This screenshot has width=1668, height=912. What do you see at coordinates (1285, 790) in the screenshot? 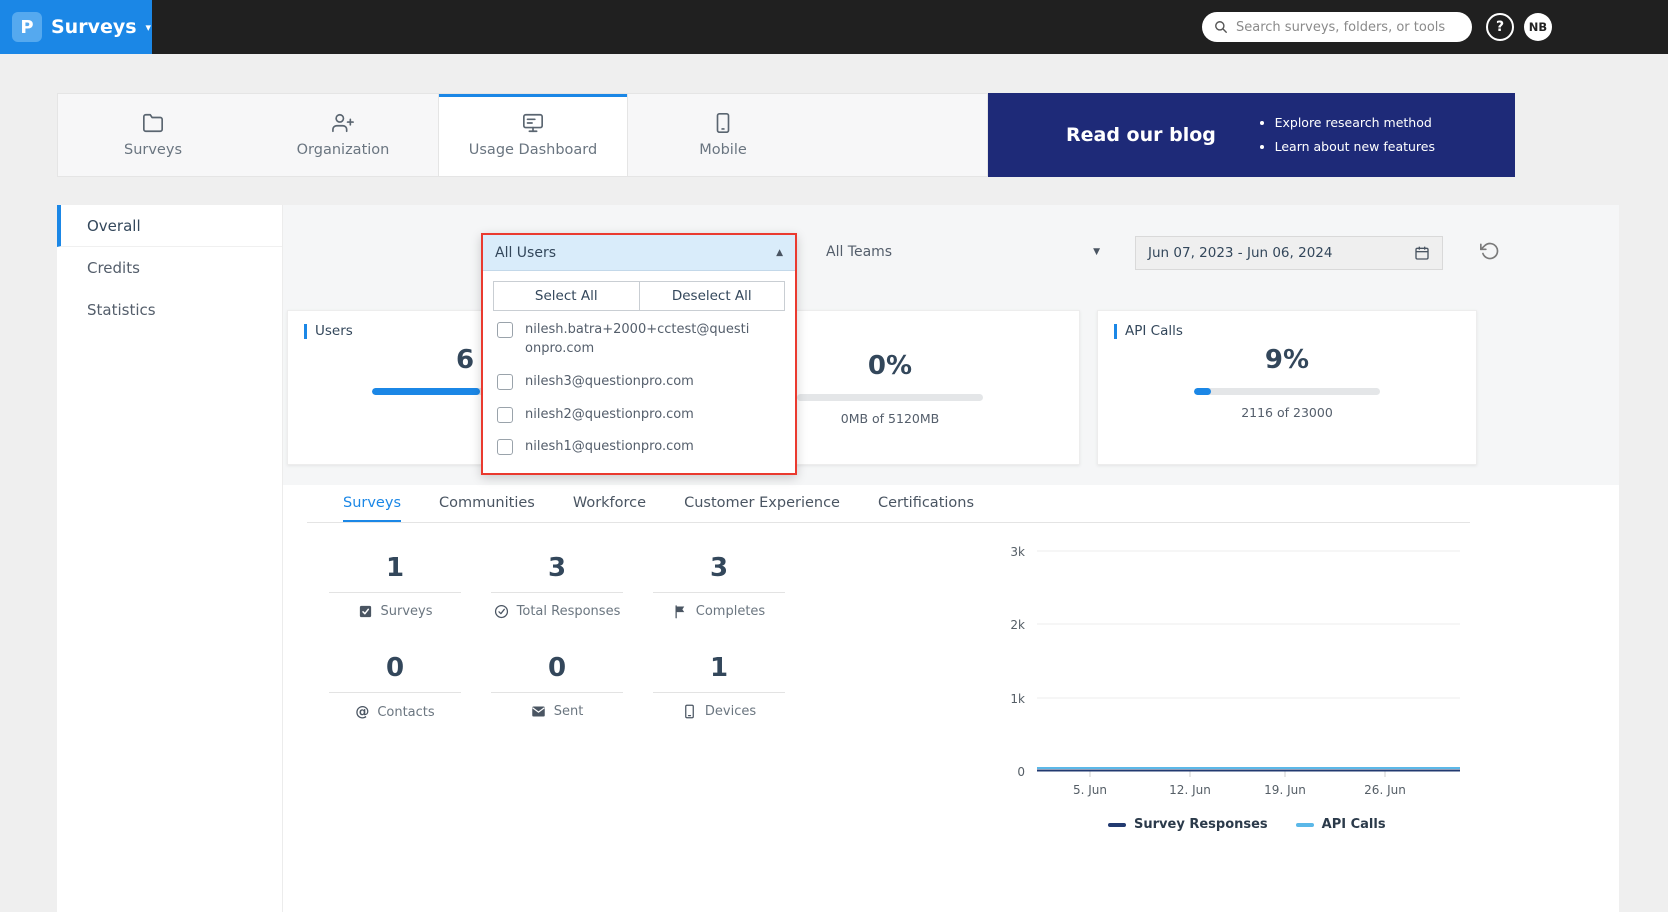
I see `x-tick: 19. Jun` at bounding box center [1285, 790].